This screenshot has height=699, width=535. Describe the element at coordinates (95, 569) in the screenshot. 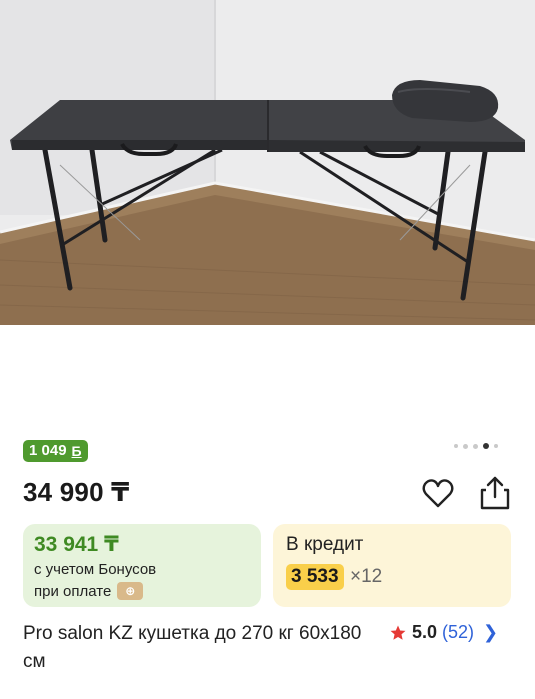

I see `bonus-price-caption: с учетом Бонусов` at that location.